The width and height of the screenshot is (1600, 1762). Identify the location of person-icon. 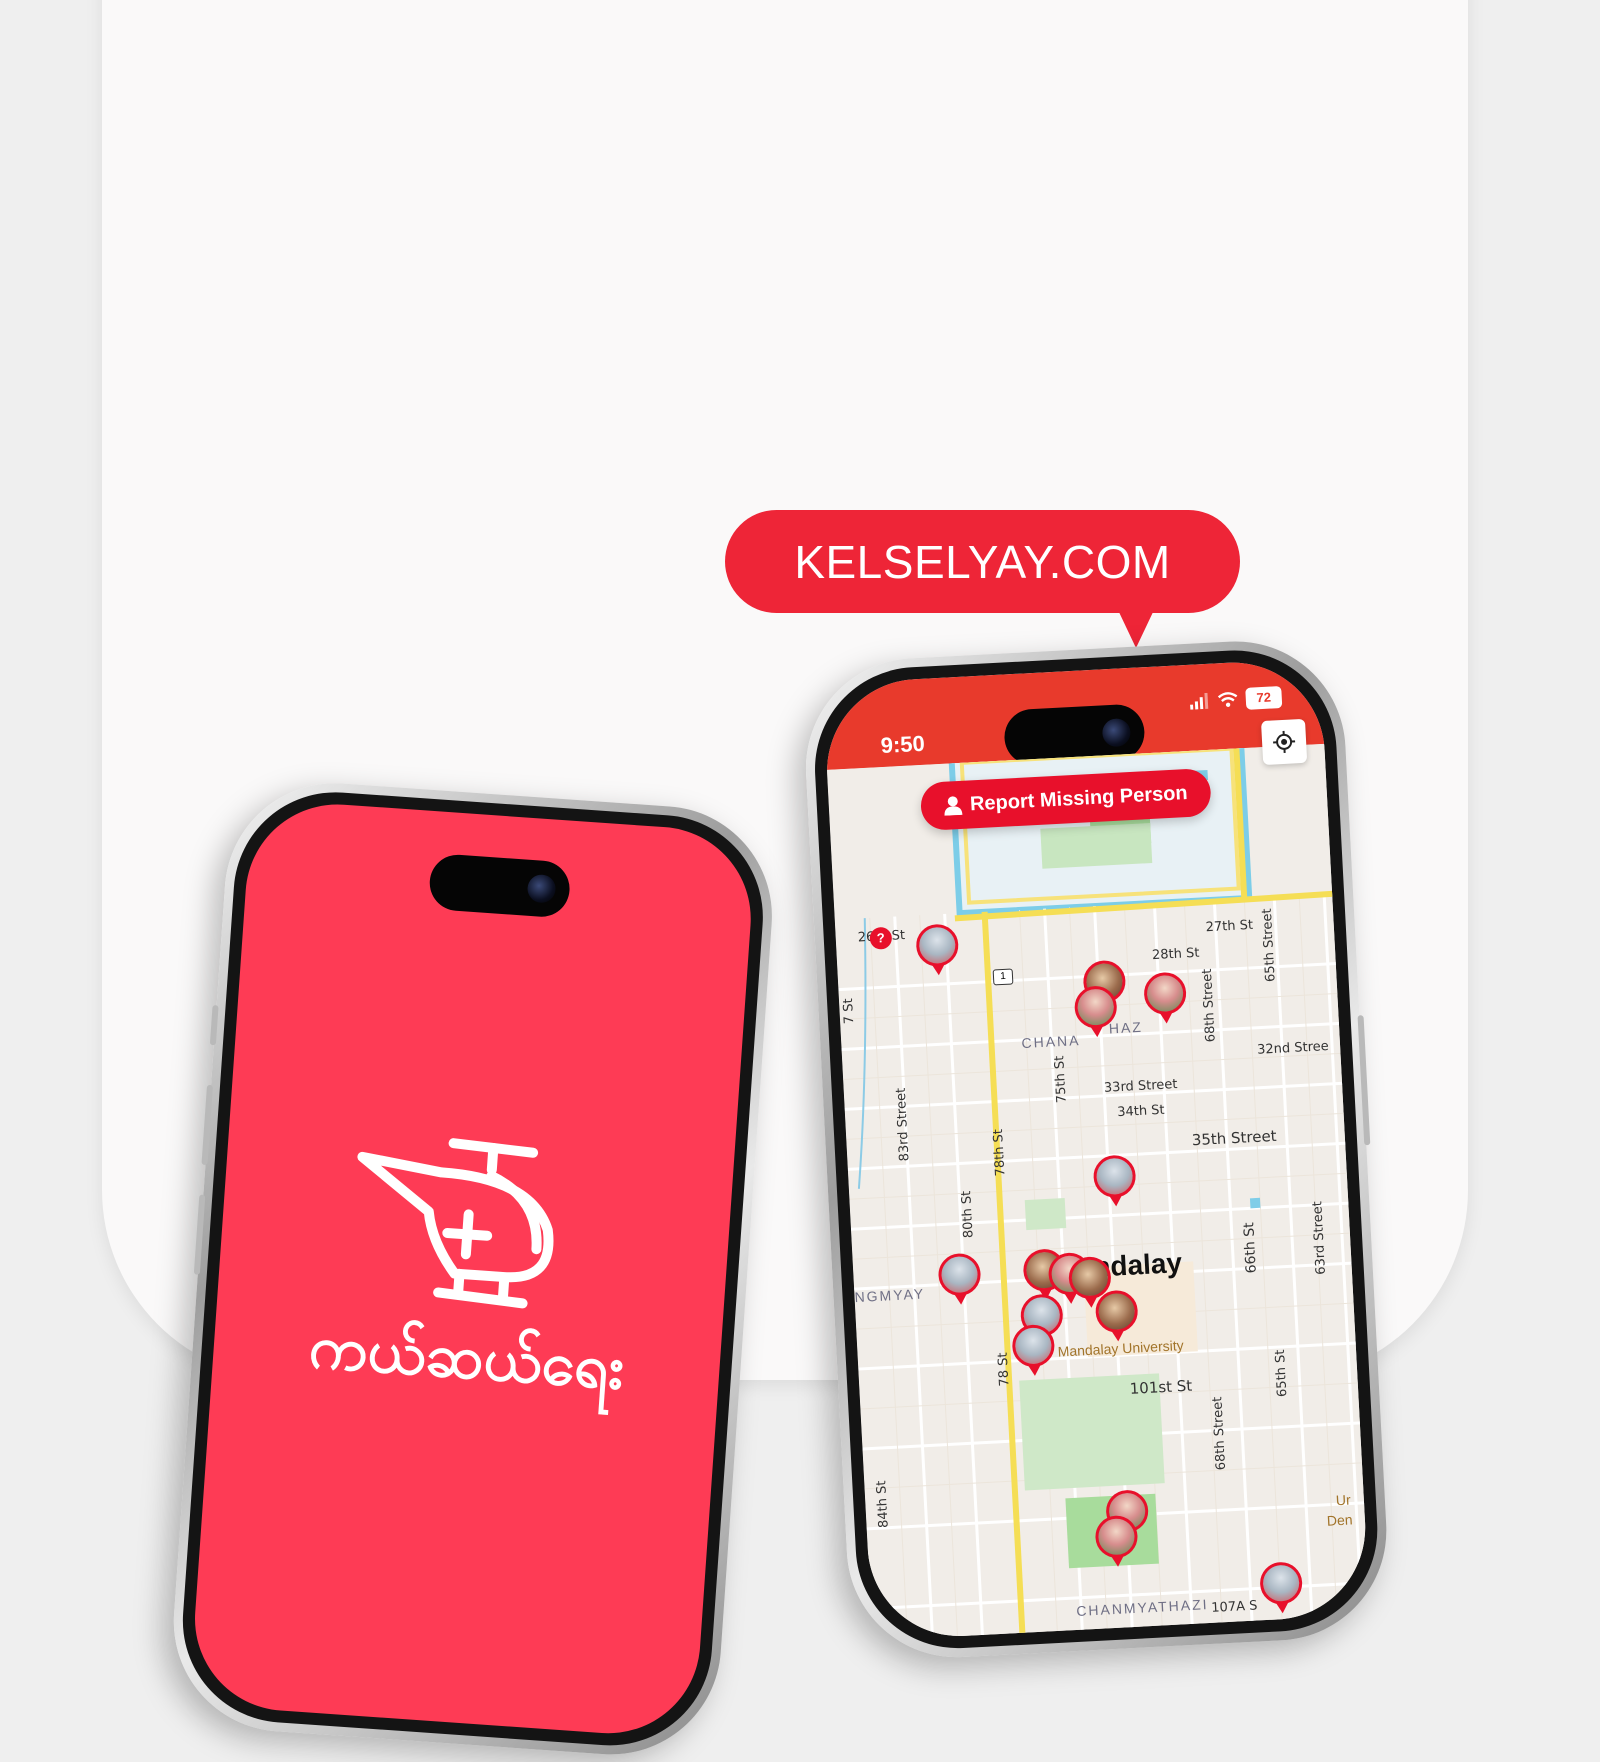
(953, 805).